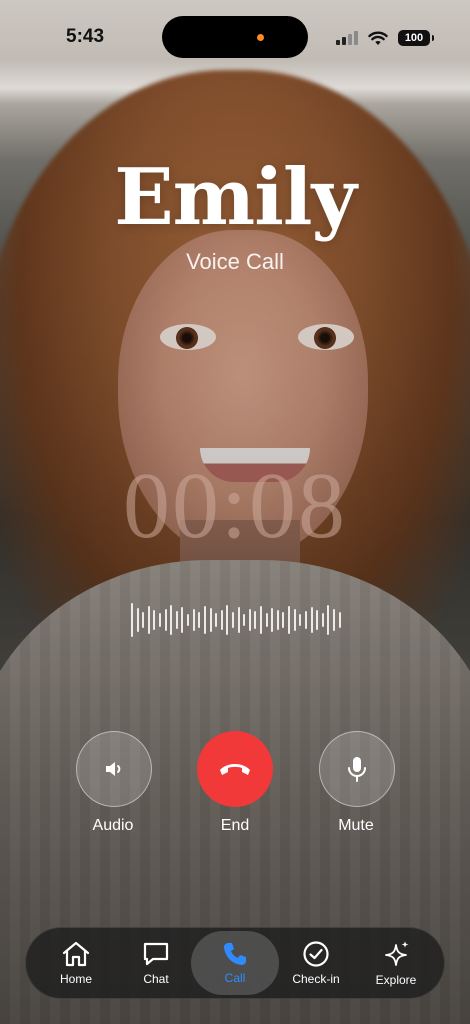 Image resolution: width=470 pixels, height=1024 pixels. I want to click on wifi-icon, so click(378, 38).